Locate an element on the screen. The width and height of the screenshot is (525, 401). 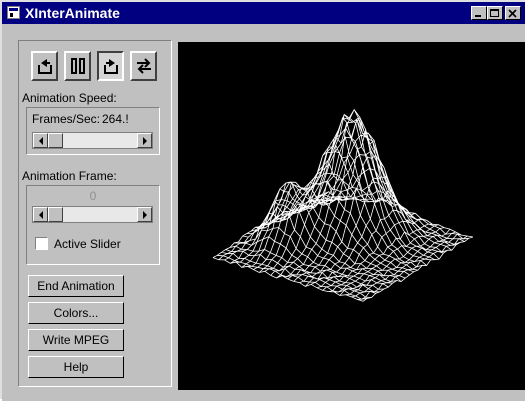
frame-slider-left-arrow is located at coordinates (40, 214).